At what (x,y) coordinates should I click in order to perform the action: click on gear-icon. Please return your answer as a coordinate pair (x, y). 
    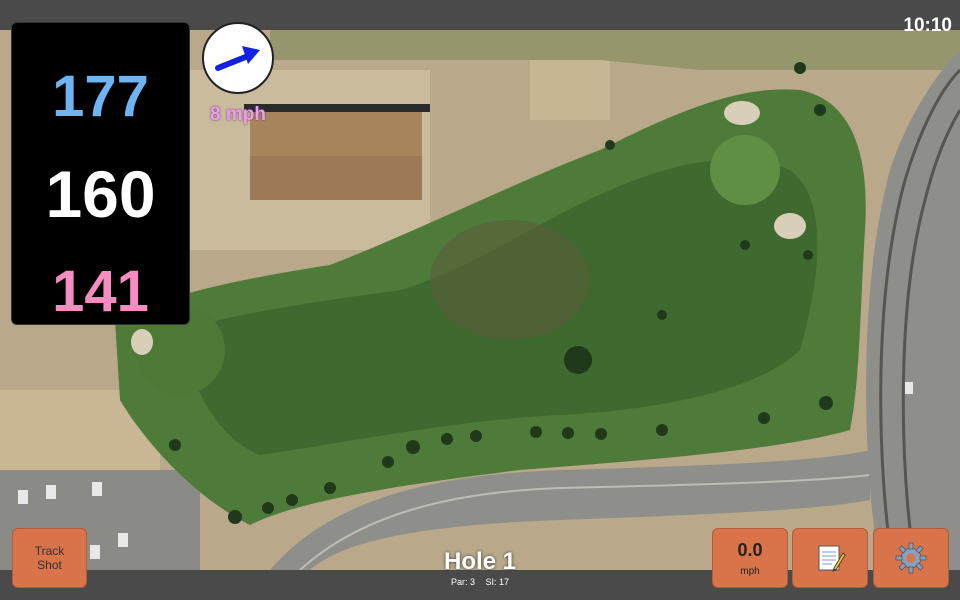
    Looking at the image, I should click on (911, 558).